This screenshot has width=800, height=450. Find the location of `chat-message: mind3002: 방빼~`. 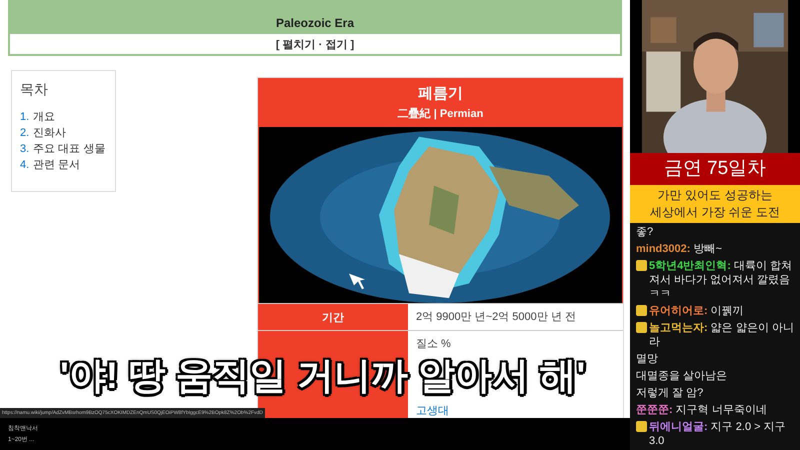

chat-message: mind3002: 방빼~ is located at coordinates (679, 249).